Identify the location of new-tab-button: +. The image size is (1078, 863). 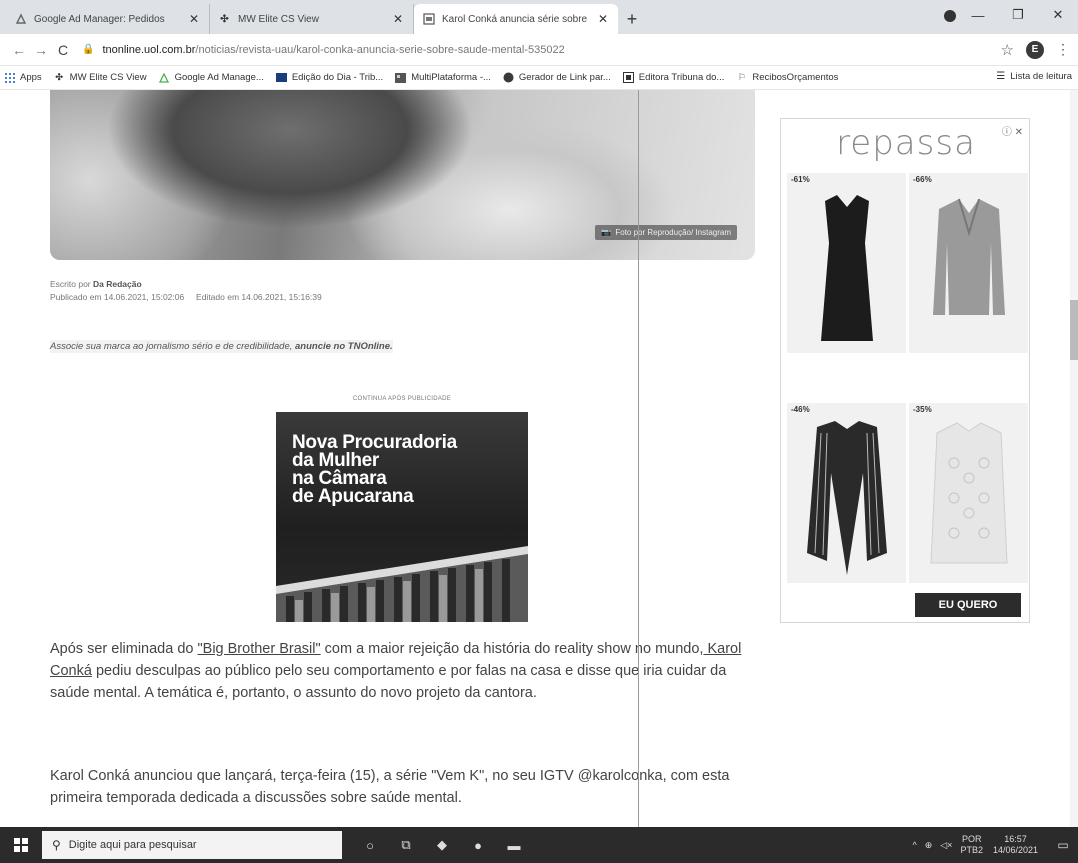
(632, 19).